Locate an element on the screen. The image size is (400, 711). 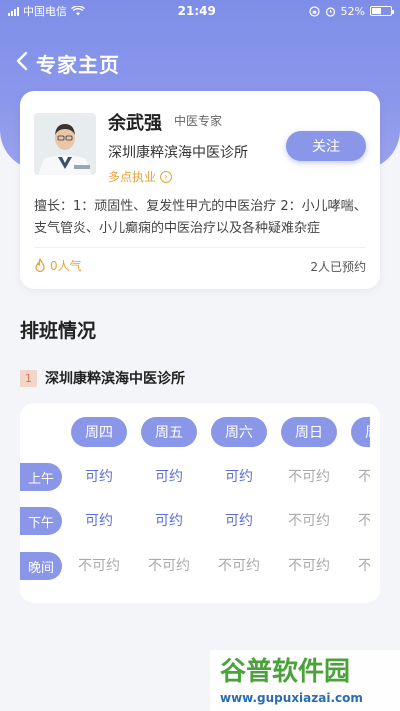
clinic-row: 1 深圳康粹滨海中医诊所 is located at coordinates (102, 378).